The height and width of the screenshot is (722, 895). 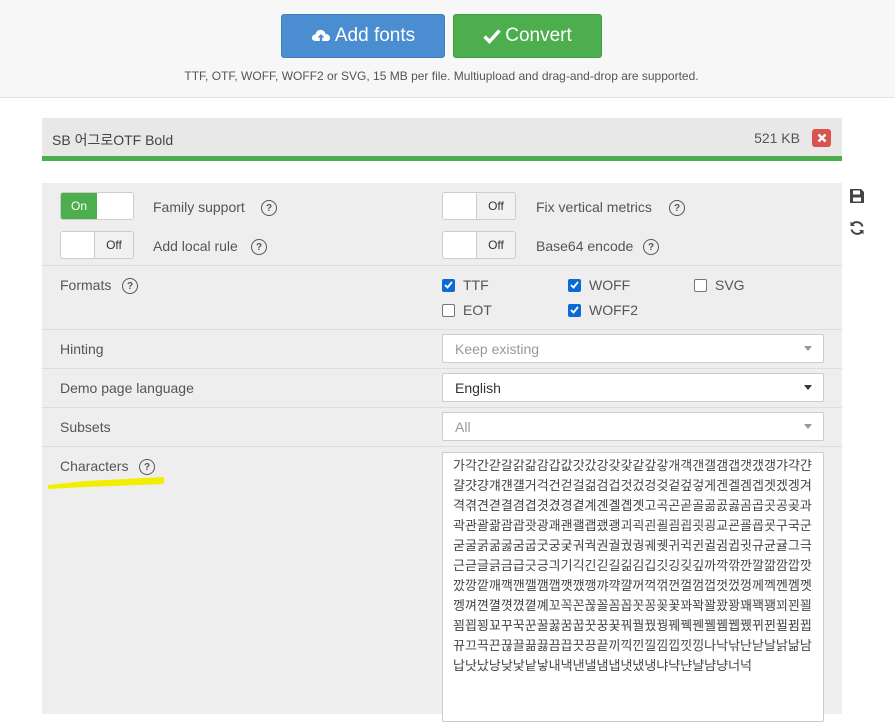 I want to click on save-icon, so click(x=857, y=196).